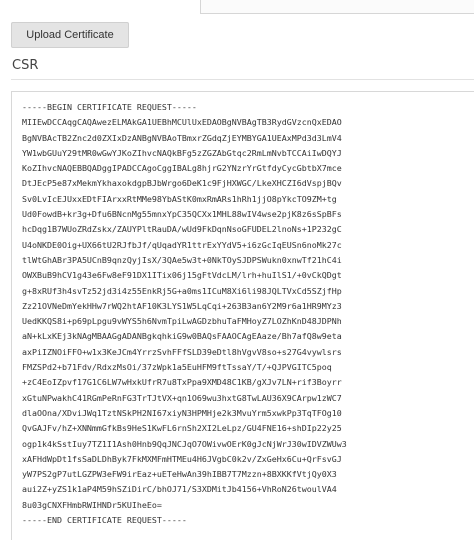  Describe the element at coordinates (337, 7) in the screenshot. I see `top-text-field` at that location.